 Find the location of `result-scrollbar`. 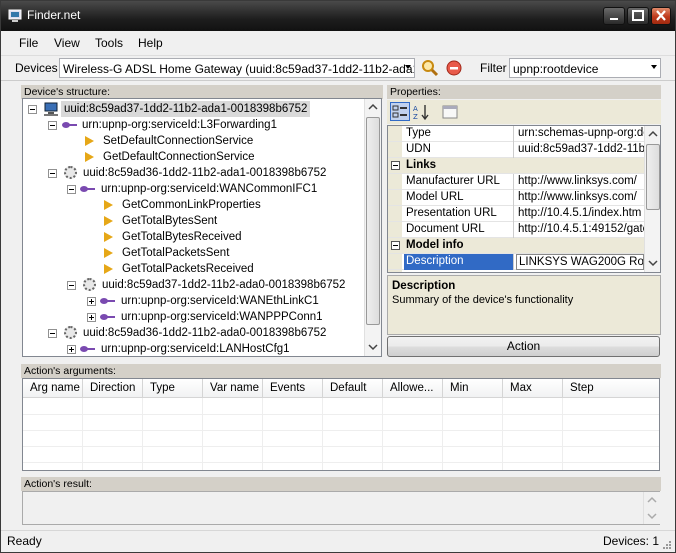

result-scrollbar is located at coordinates (651, 508).